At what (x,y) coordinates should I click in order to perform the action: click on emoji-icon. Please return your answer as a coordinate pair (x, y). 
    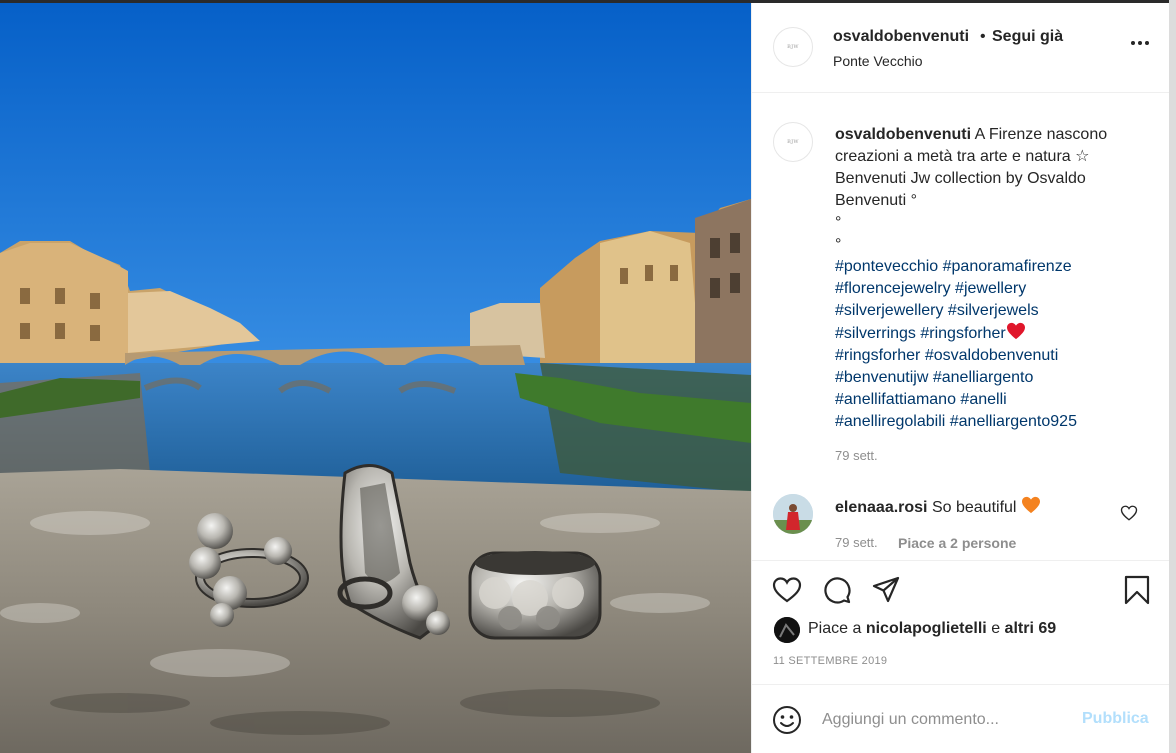
    Looking at the image, I should click on (787, 720).